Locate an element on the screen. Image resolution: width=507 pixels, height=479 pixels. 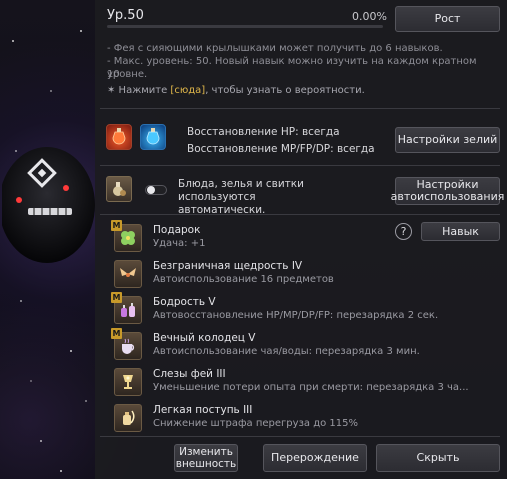
skill-name: Вечный колодец V is located at coordinates (204, 338).